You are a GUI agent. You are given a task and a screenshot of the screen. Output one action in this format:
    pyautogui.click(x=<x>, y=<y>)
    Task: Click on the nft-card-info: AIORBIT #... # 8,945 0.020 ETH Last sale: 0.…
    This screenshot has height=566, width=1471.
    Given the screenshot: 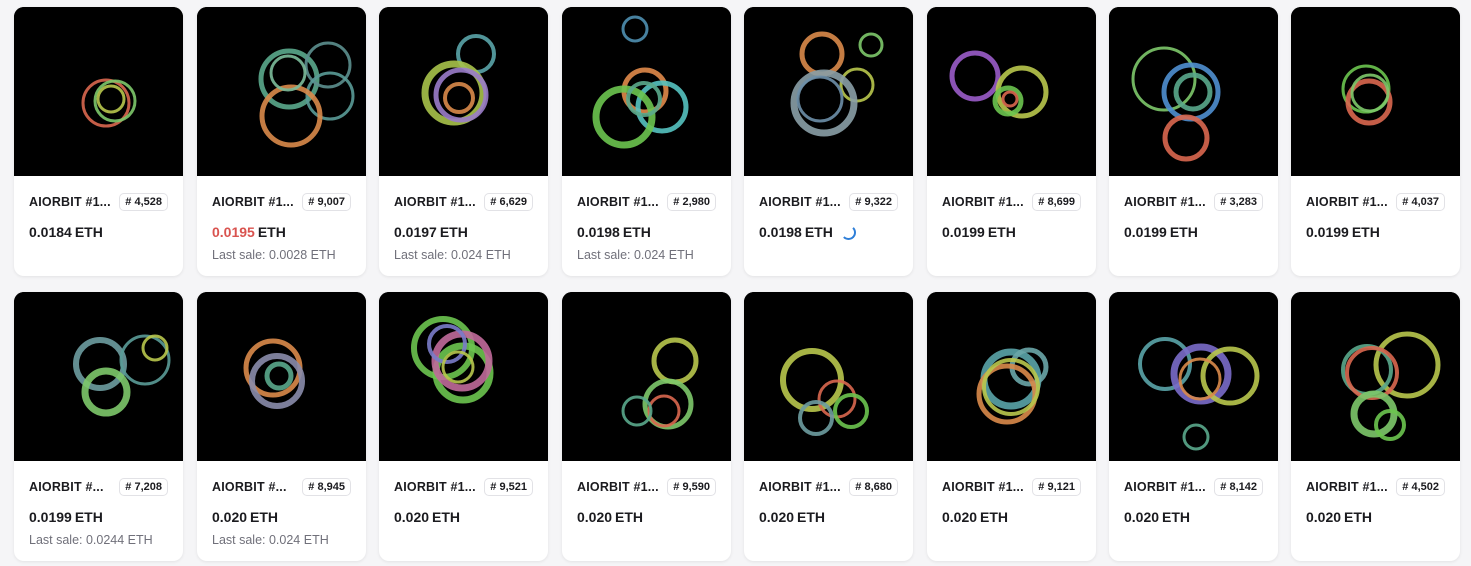 What is the action you would take?
    pyautogui.click(x=281, y=504)
    